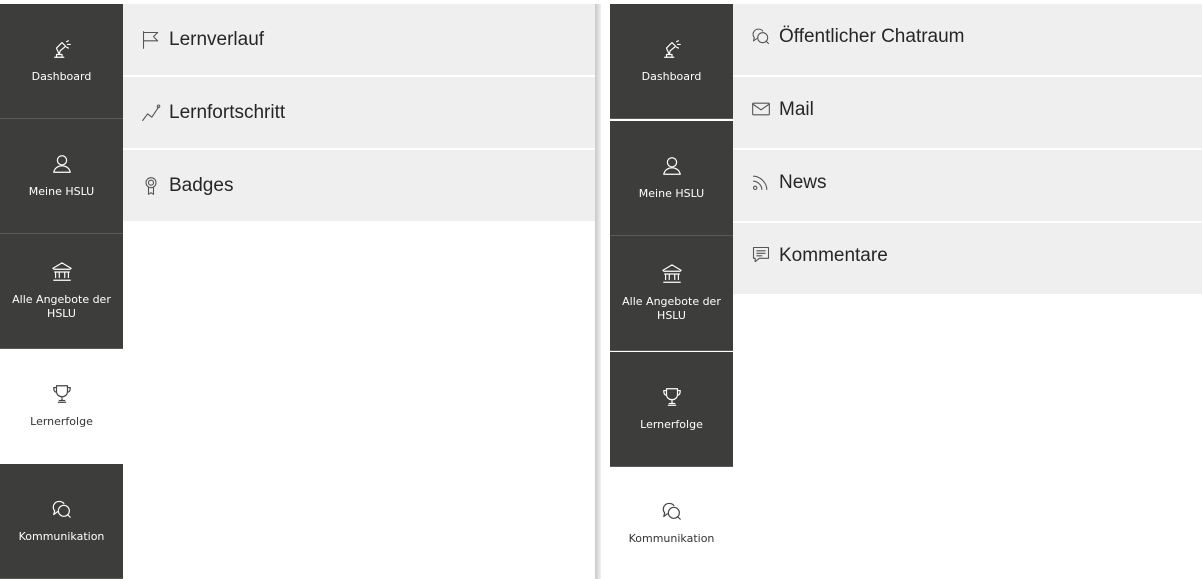  Describe the element at coordinates (967, 113) in the screenshot. I see `menu-item-mail: Mail` at that location.